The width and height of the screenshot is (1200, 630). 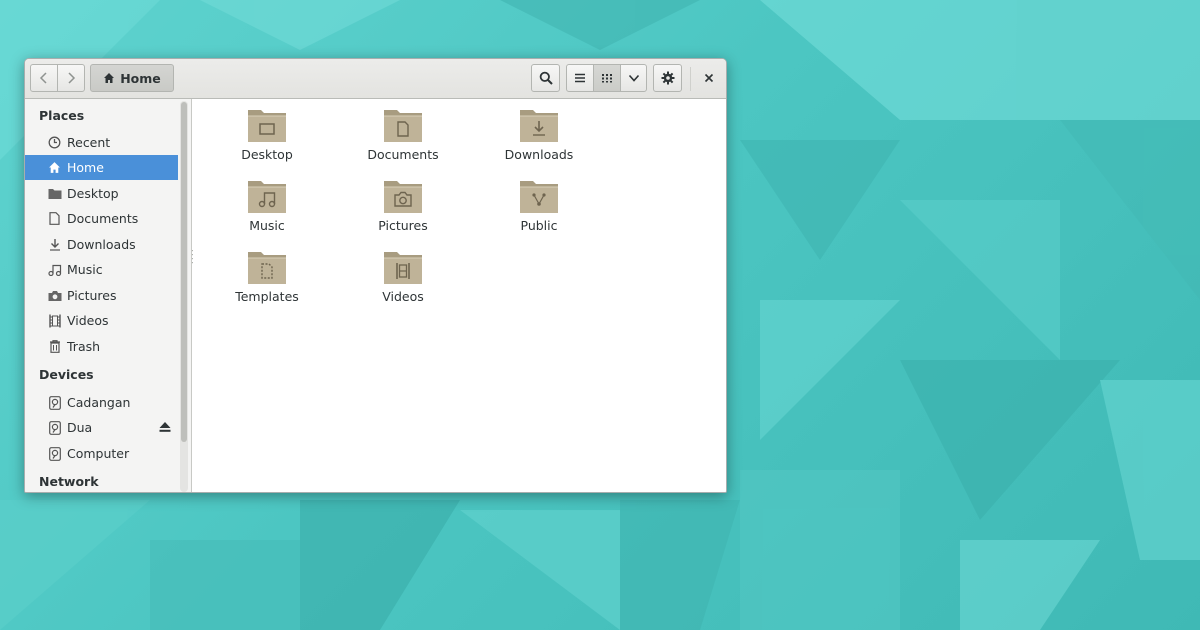 What do you see at coordinates (403, 296) in the screenshot?
I see `file-item-label: Videos` at bounding box center [403, 296].